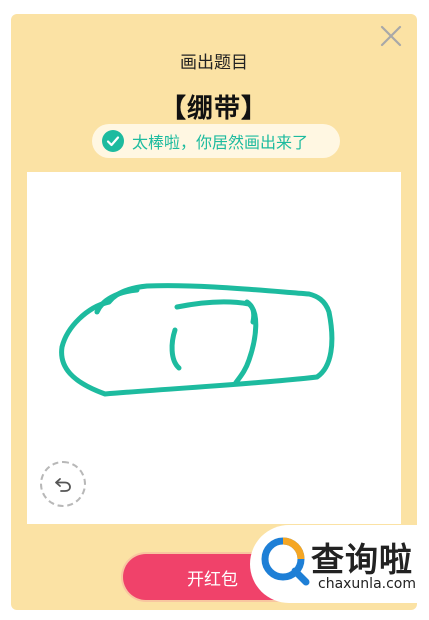  I want to click on watermark-name: 查询啦, so click(362, 559).